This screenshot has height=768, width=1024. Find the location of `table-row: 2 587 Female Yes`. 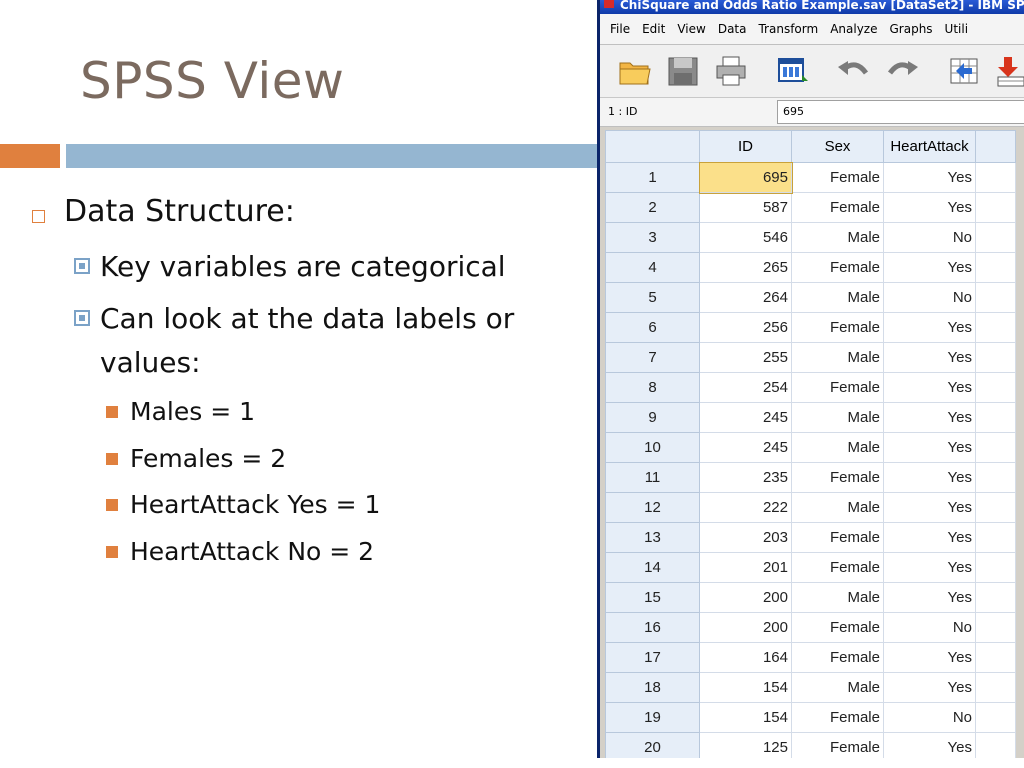

table-row: 2 587 Female Yes is located at coordinates (810, 207).